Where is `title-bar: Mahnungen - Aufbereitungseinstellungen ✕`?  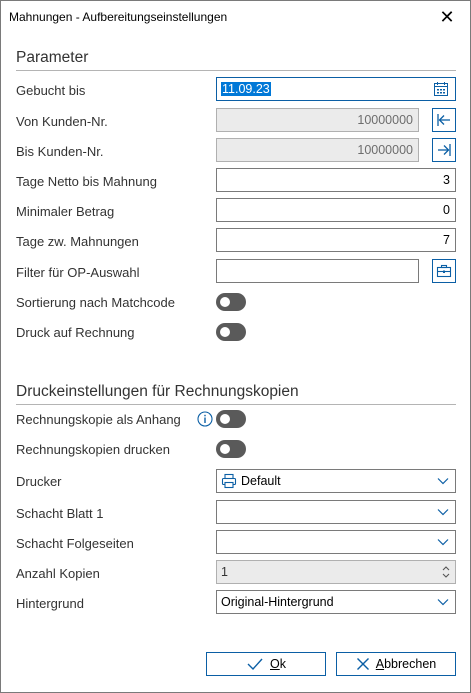 title-bar: Mahnungen - Aufbereitungseinstellungen ✕ is located at coordinates (235, 17).